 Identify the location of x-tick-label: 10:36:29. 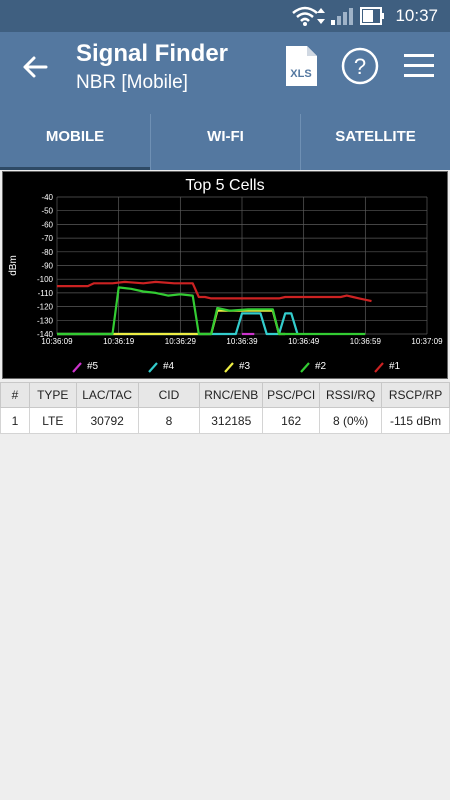
(181, 341).